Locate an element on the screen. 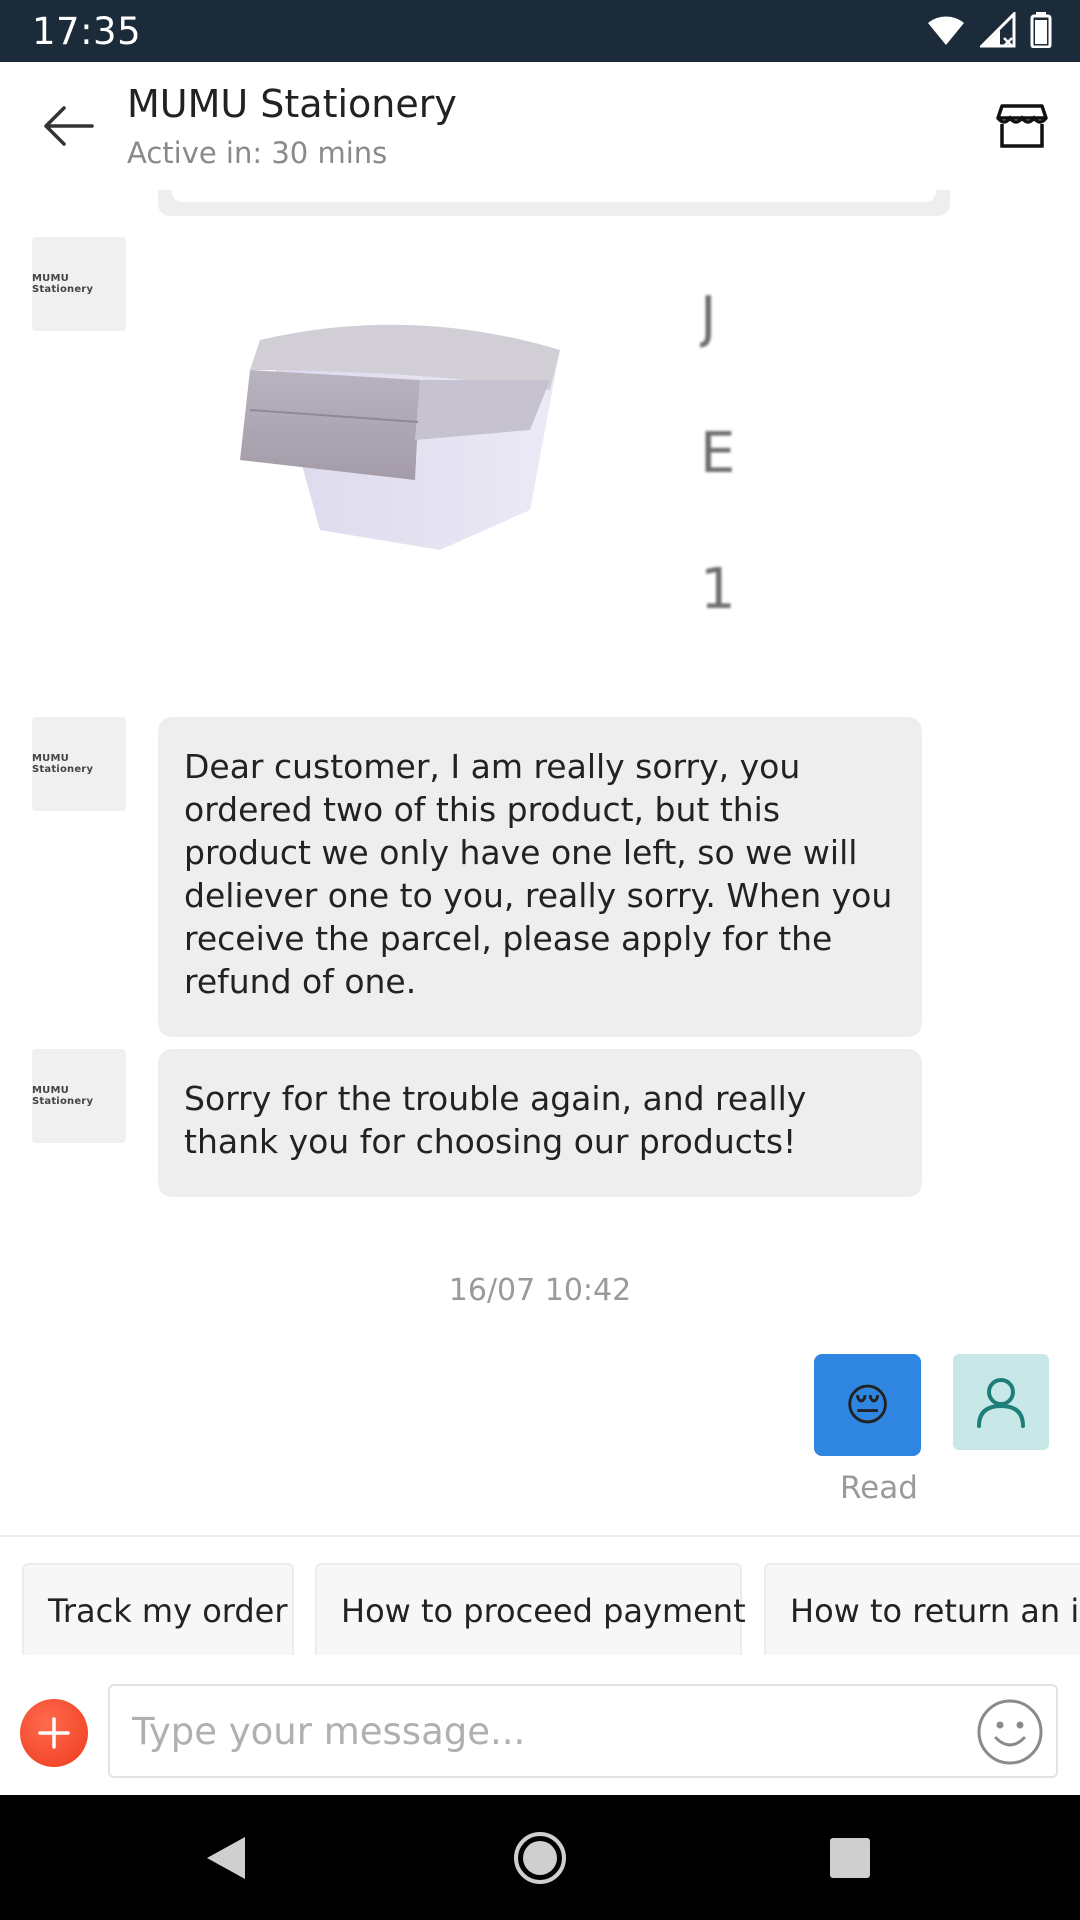  quick-reply-payment: How to proceed payment is located at coordinates (530, 1609).